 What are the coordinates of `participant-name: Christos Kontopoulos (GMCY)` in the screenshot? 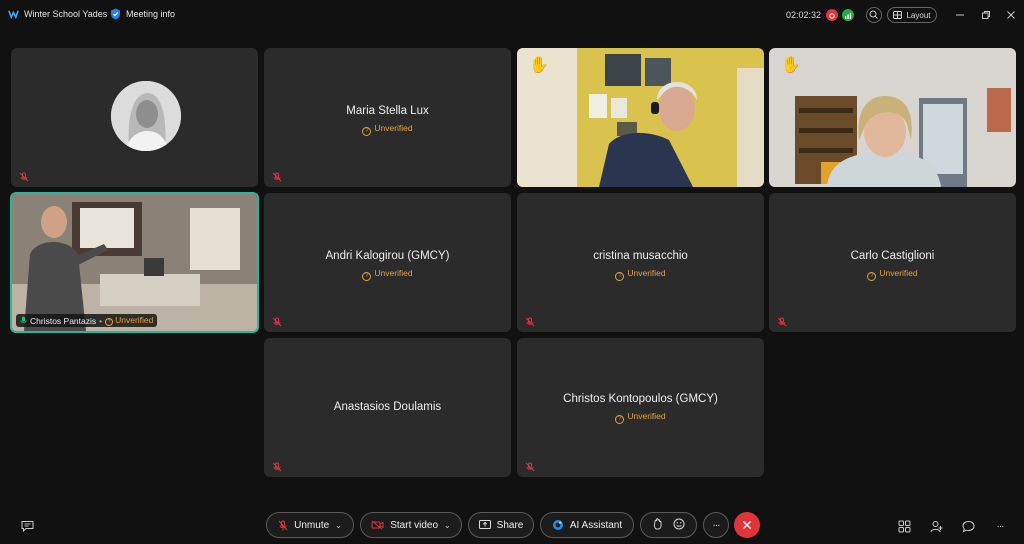 It's located at (640, 399).